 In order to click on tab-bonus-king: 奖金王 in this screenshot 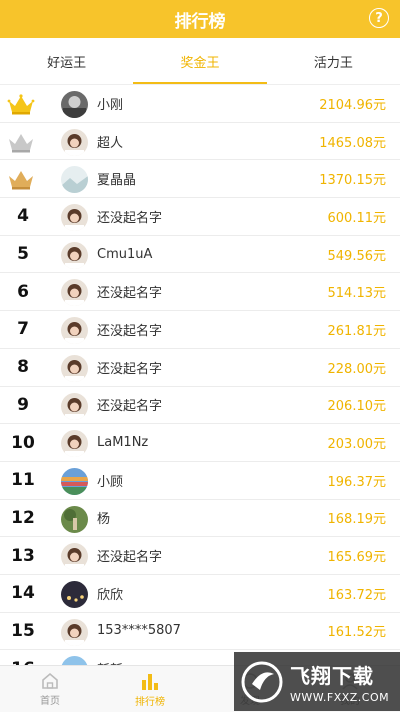, I will do `click(200, 61)`.